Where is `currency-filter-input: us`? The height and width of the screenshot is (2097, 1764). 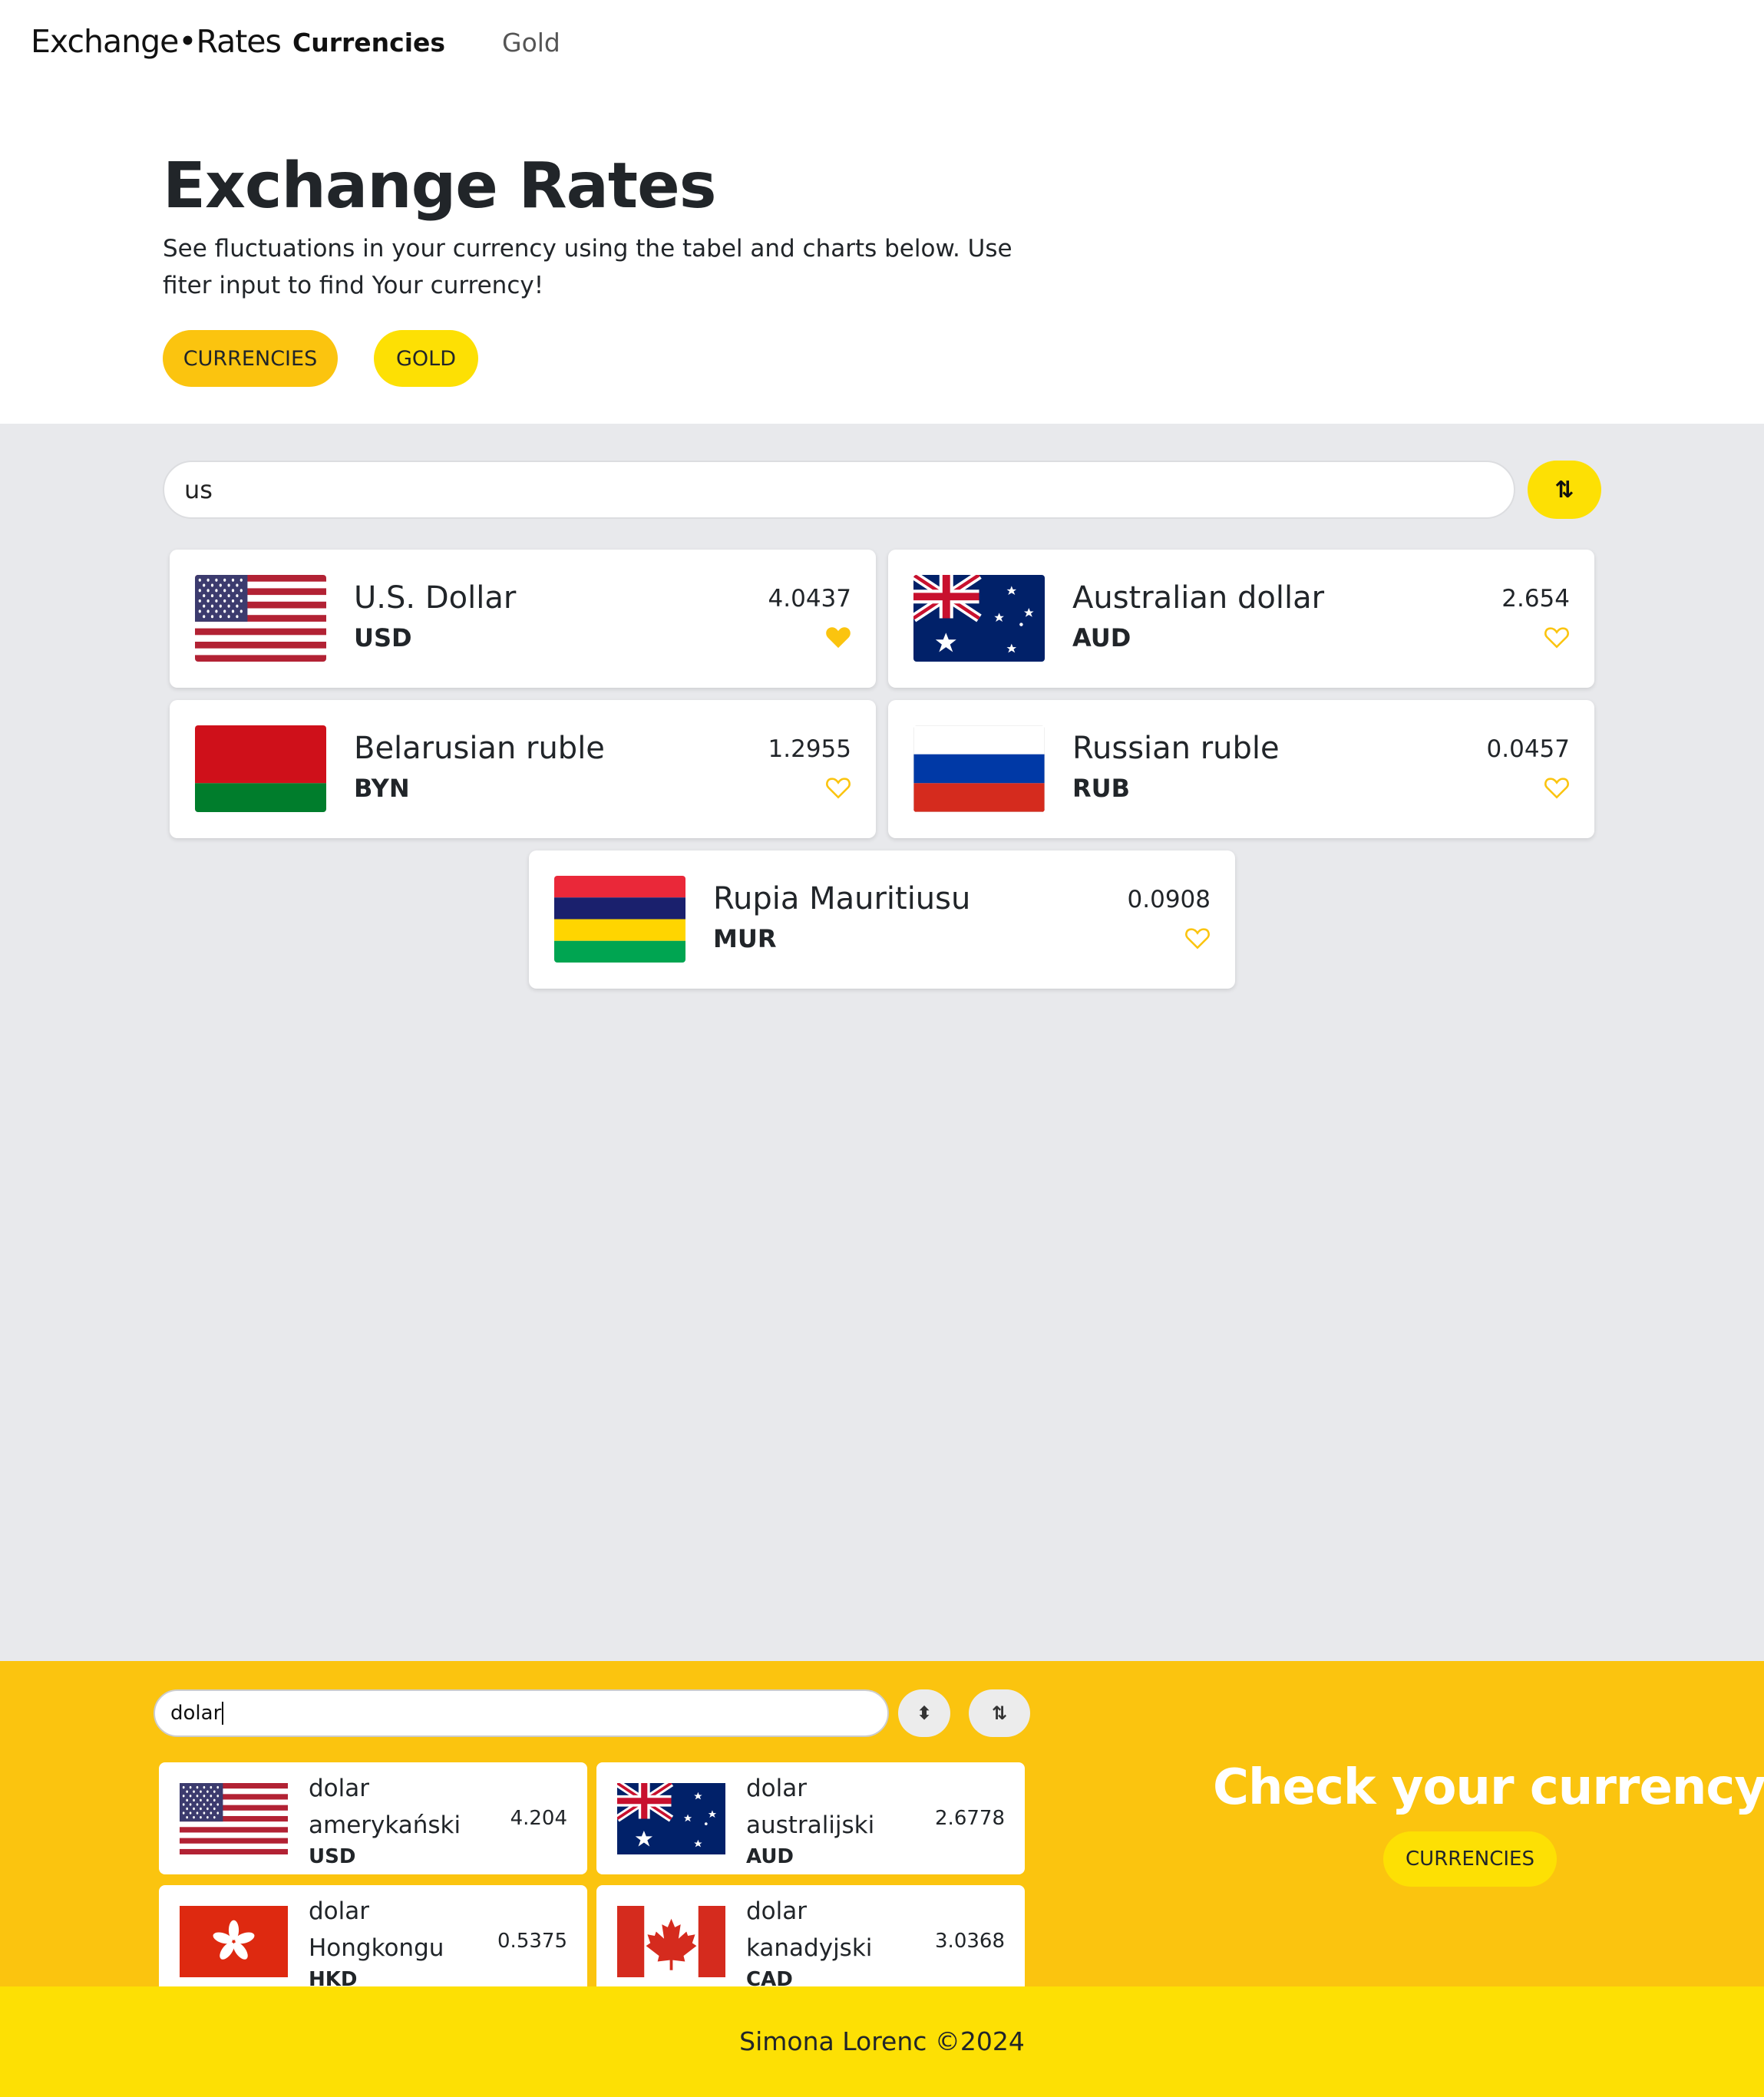
currency-filter-input: us is located at coordinates (839, 490).